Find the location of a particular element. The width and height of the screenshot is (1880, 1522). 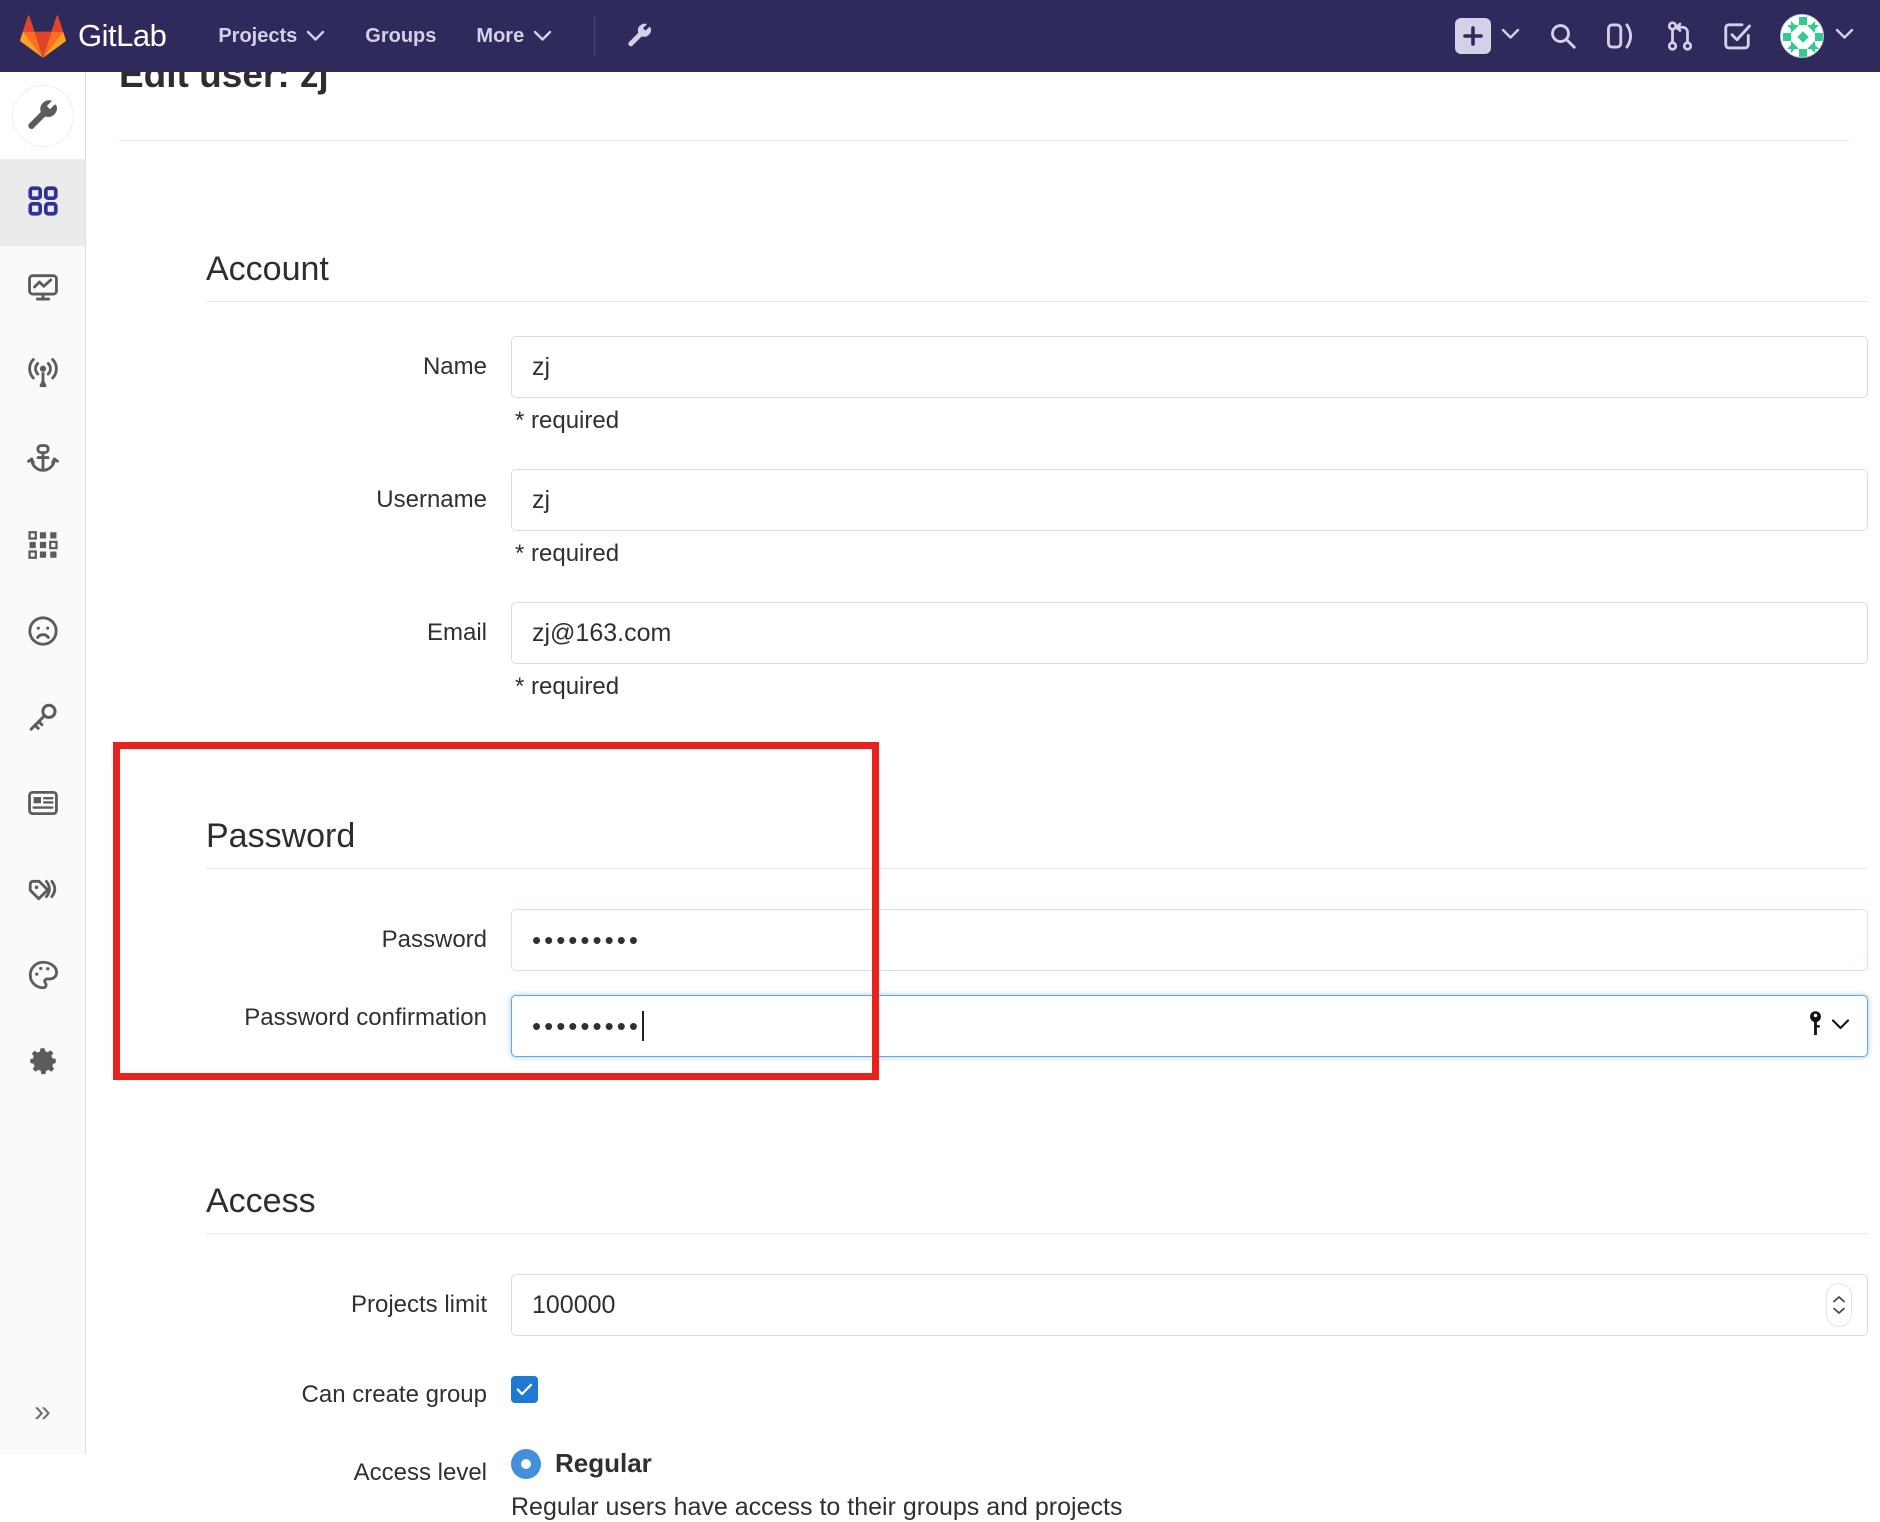

sidebar-item-monitoring is located at coordinates (42, 289).